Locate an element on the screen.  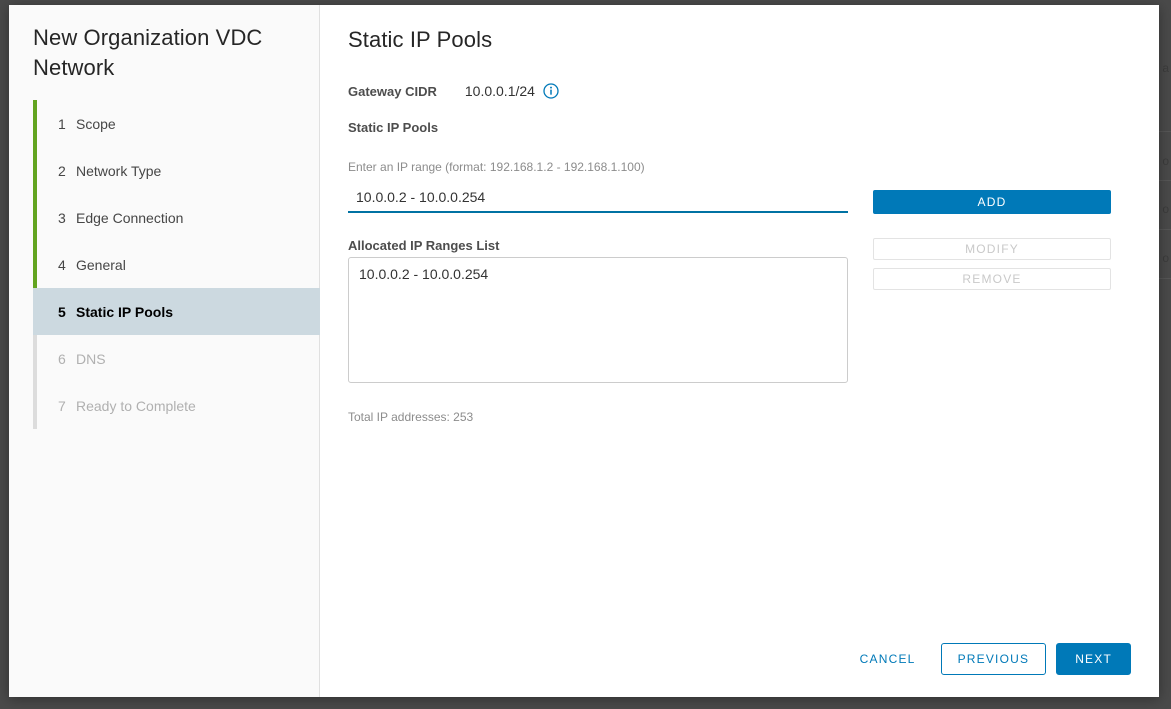
previous-button: PREVIOUS is located at coordinates (993, 659).